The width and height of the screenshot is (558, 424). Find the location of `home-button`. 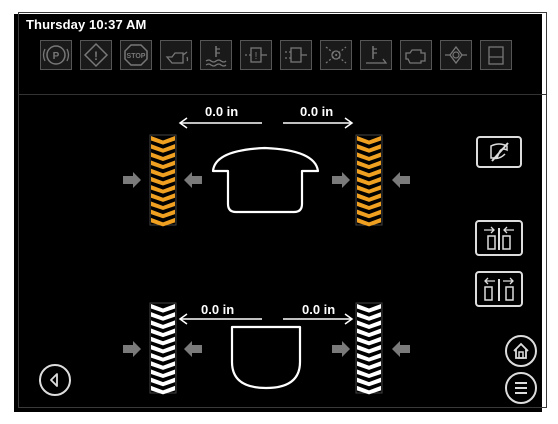

home-button is located at coordinates (521, 351).